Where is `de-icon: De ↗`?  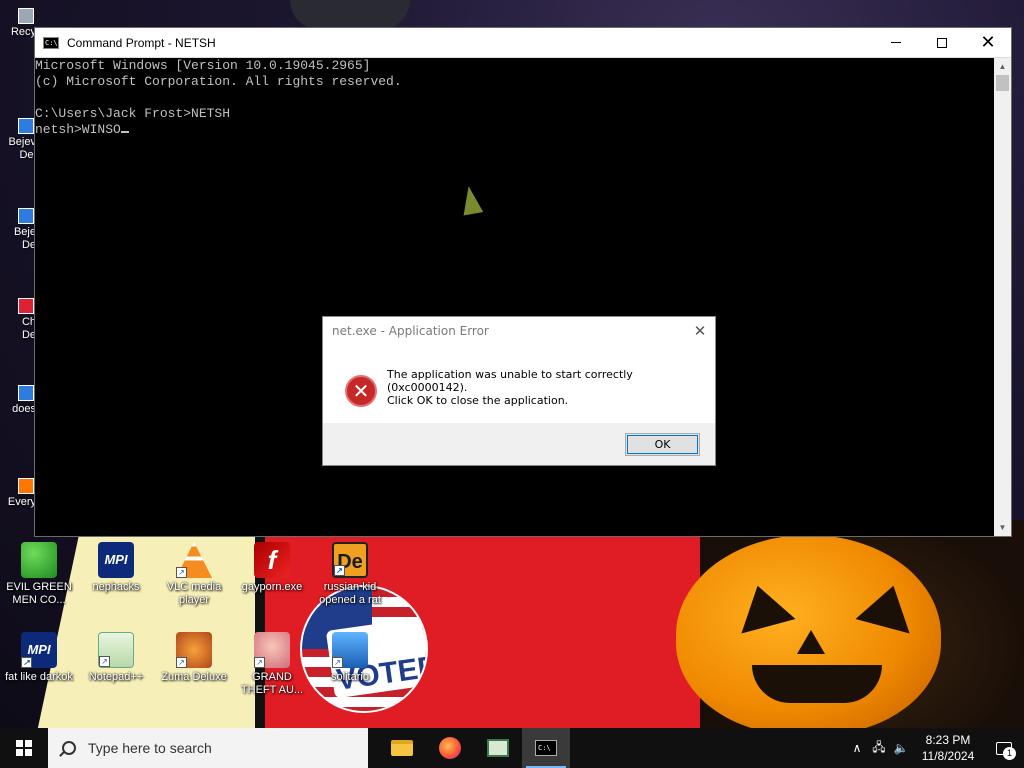 de-icon: De ↗ is located at coordinates (350, 560).